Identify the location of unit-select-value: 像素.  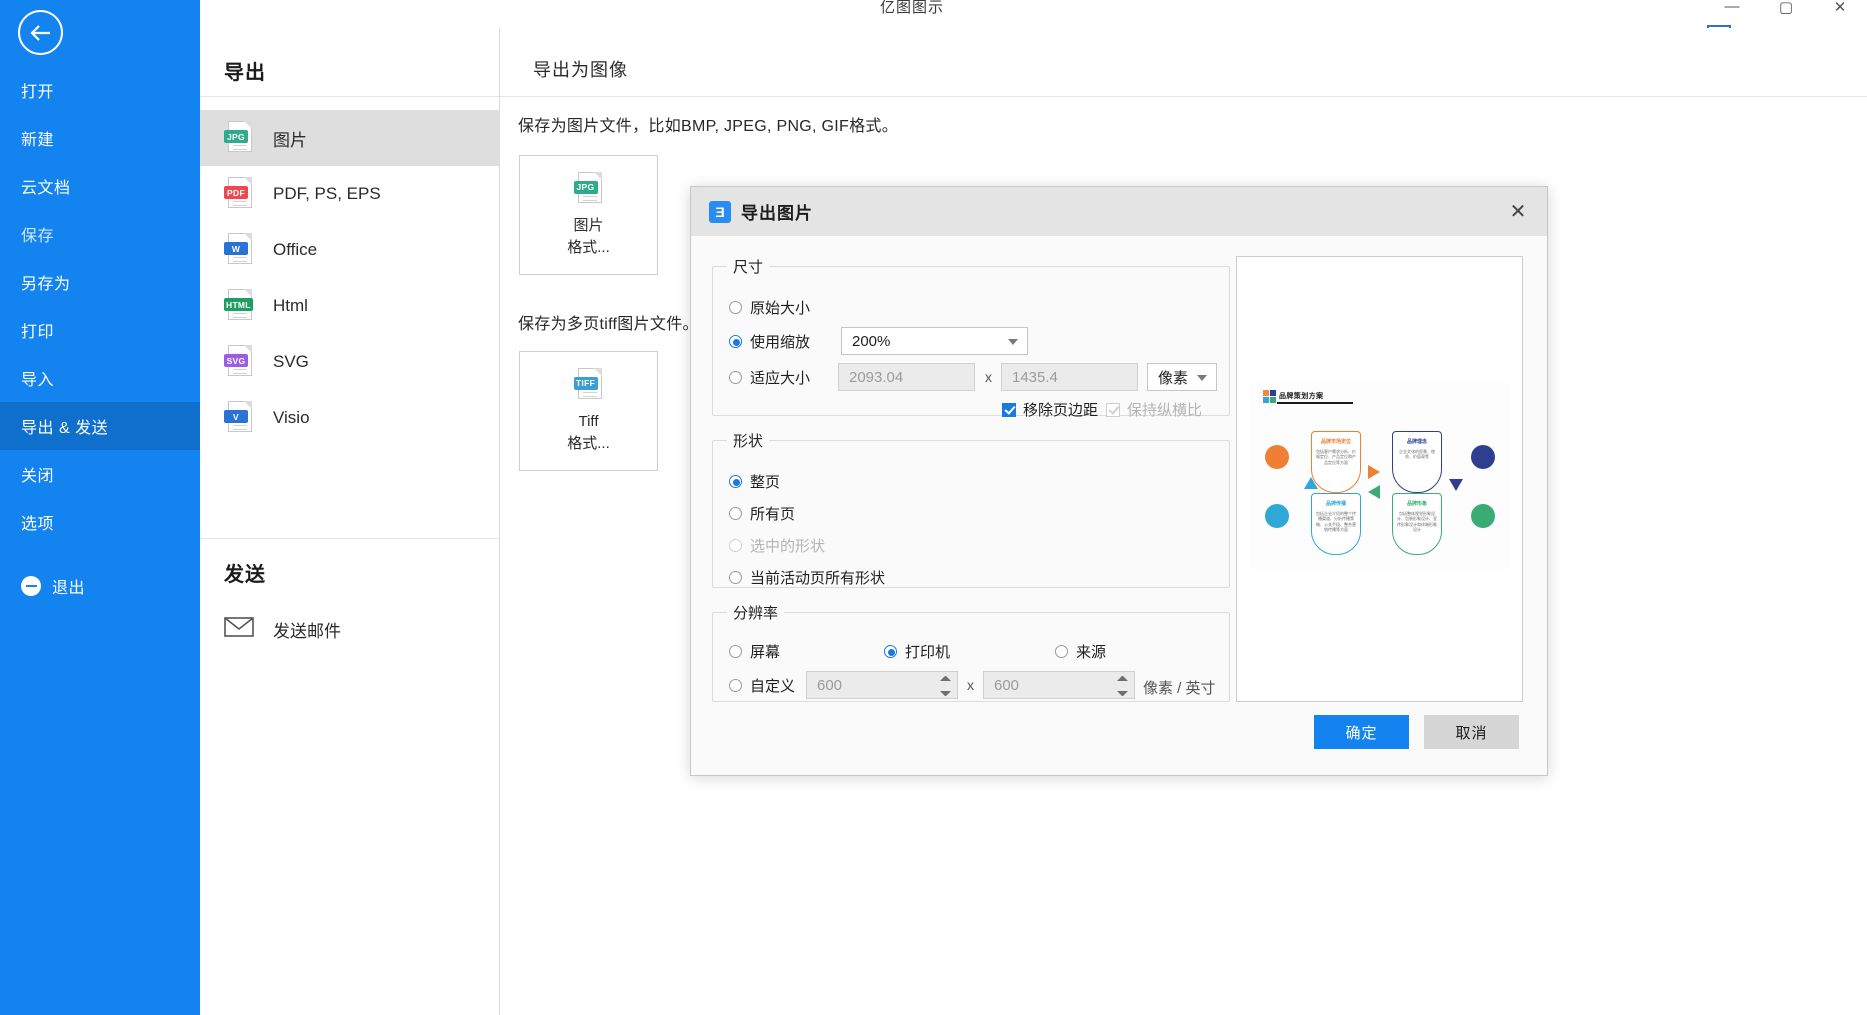
(1173, 378).